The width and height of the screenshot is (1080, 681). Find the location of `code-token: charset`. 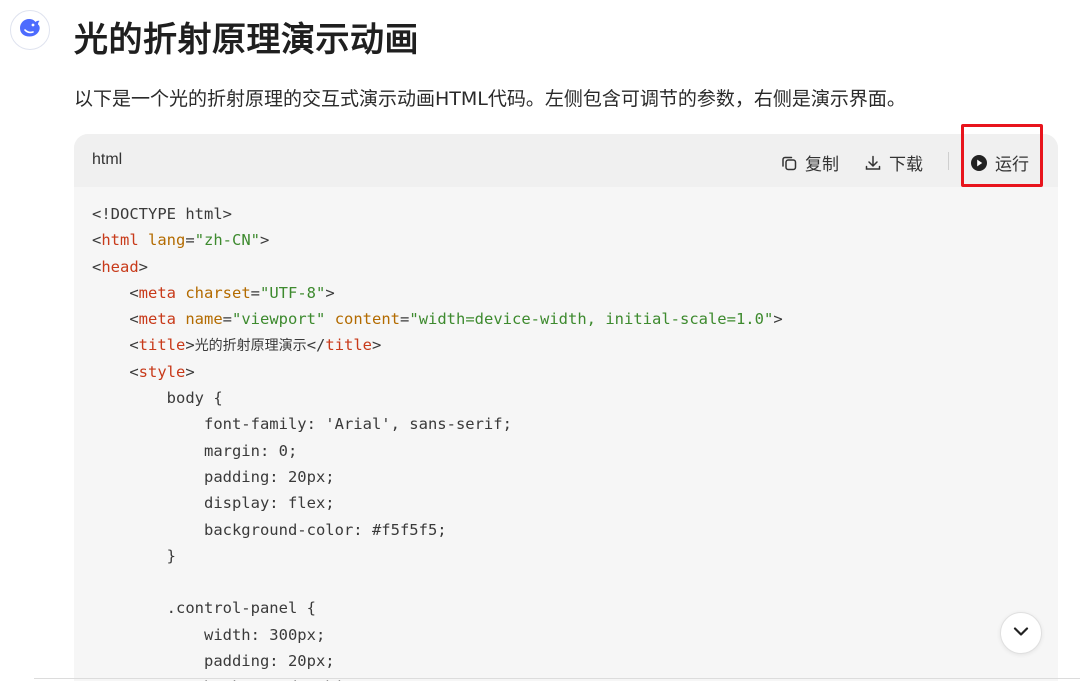

code-token: charset is located at coordinates (218, 292).